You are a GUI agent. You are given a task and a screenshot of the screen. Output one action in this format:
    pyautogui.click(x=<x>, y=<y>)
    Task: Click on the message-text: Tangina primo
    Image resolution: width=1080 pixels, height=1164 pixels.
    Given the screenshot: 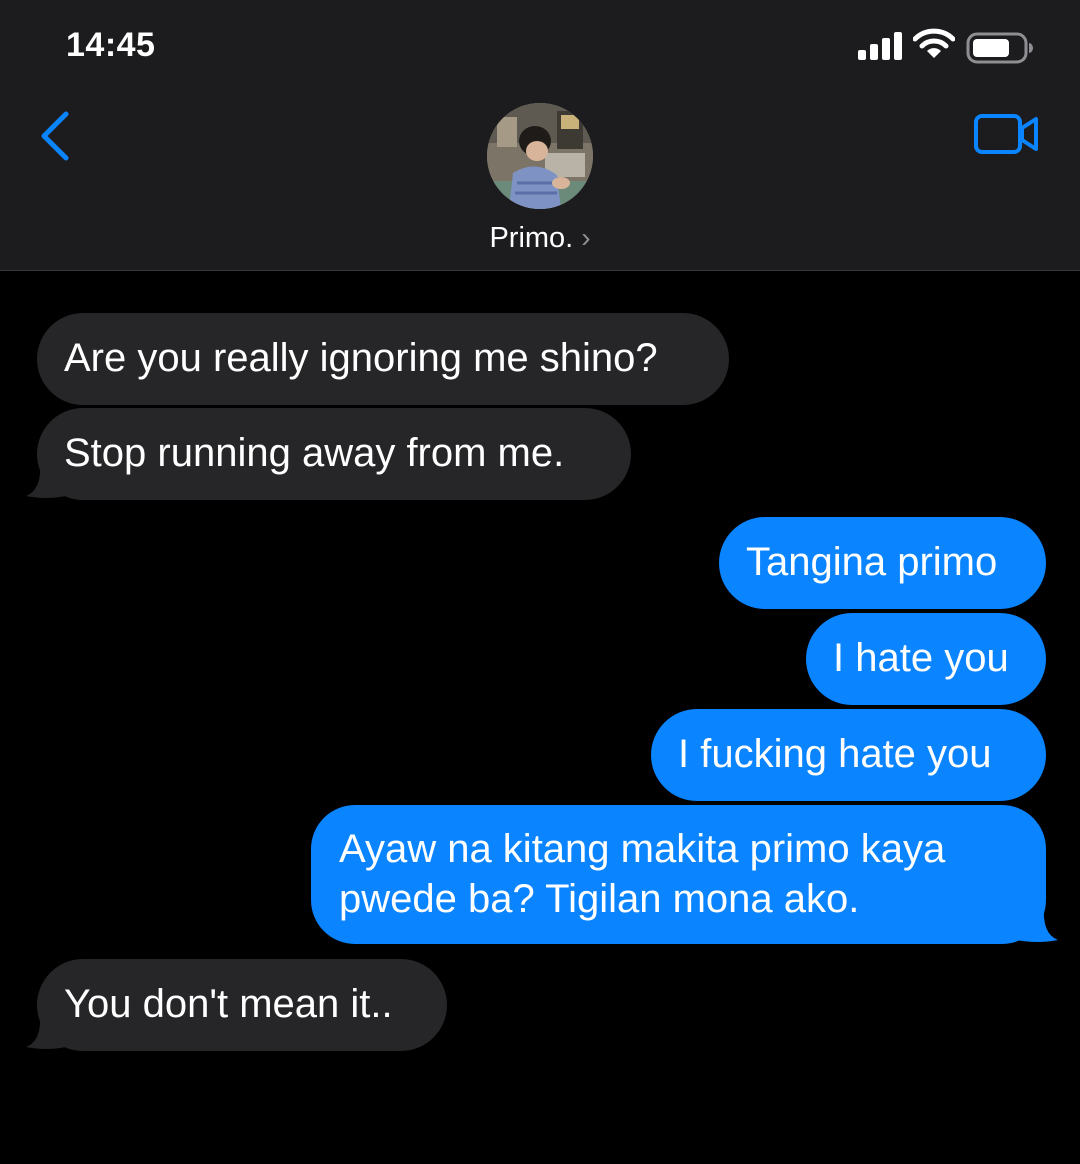 What is the action you would take?
    pyautogui.click(x=872, y=562)
    